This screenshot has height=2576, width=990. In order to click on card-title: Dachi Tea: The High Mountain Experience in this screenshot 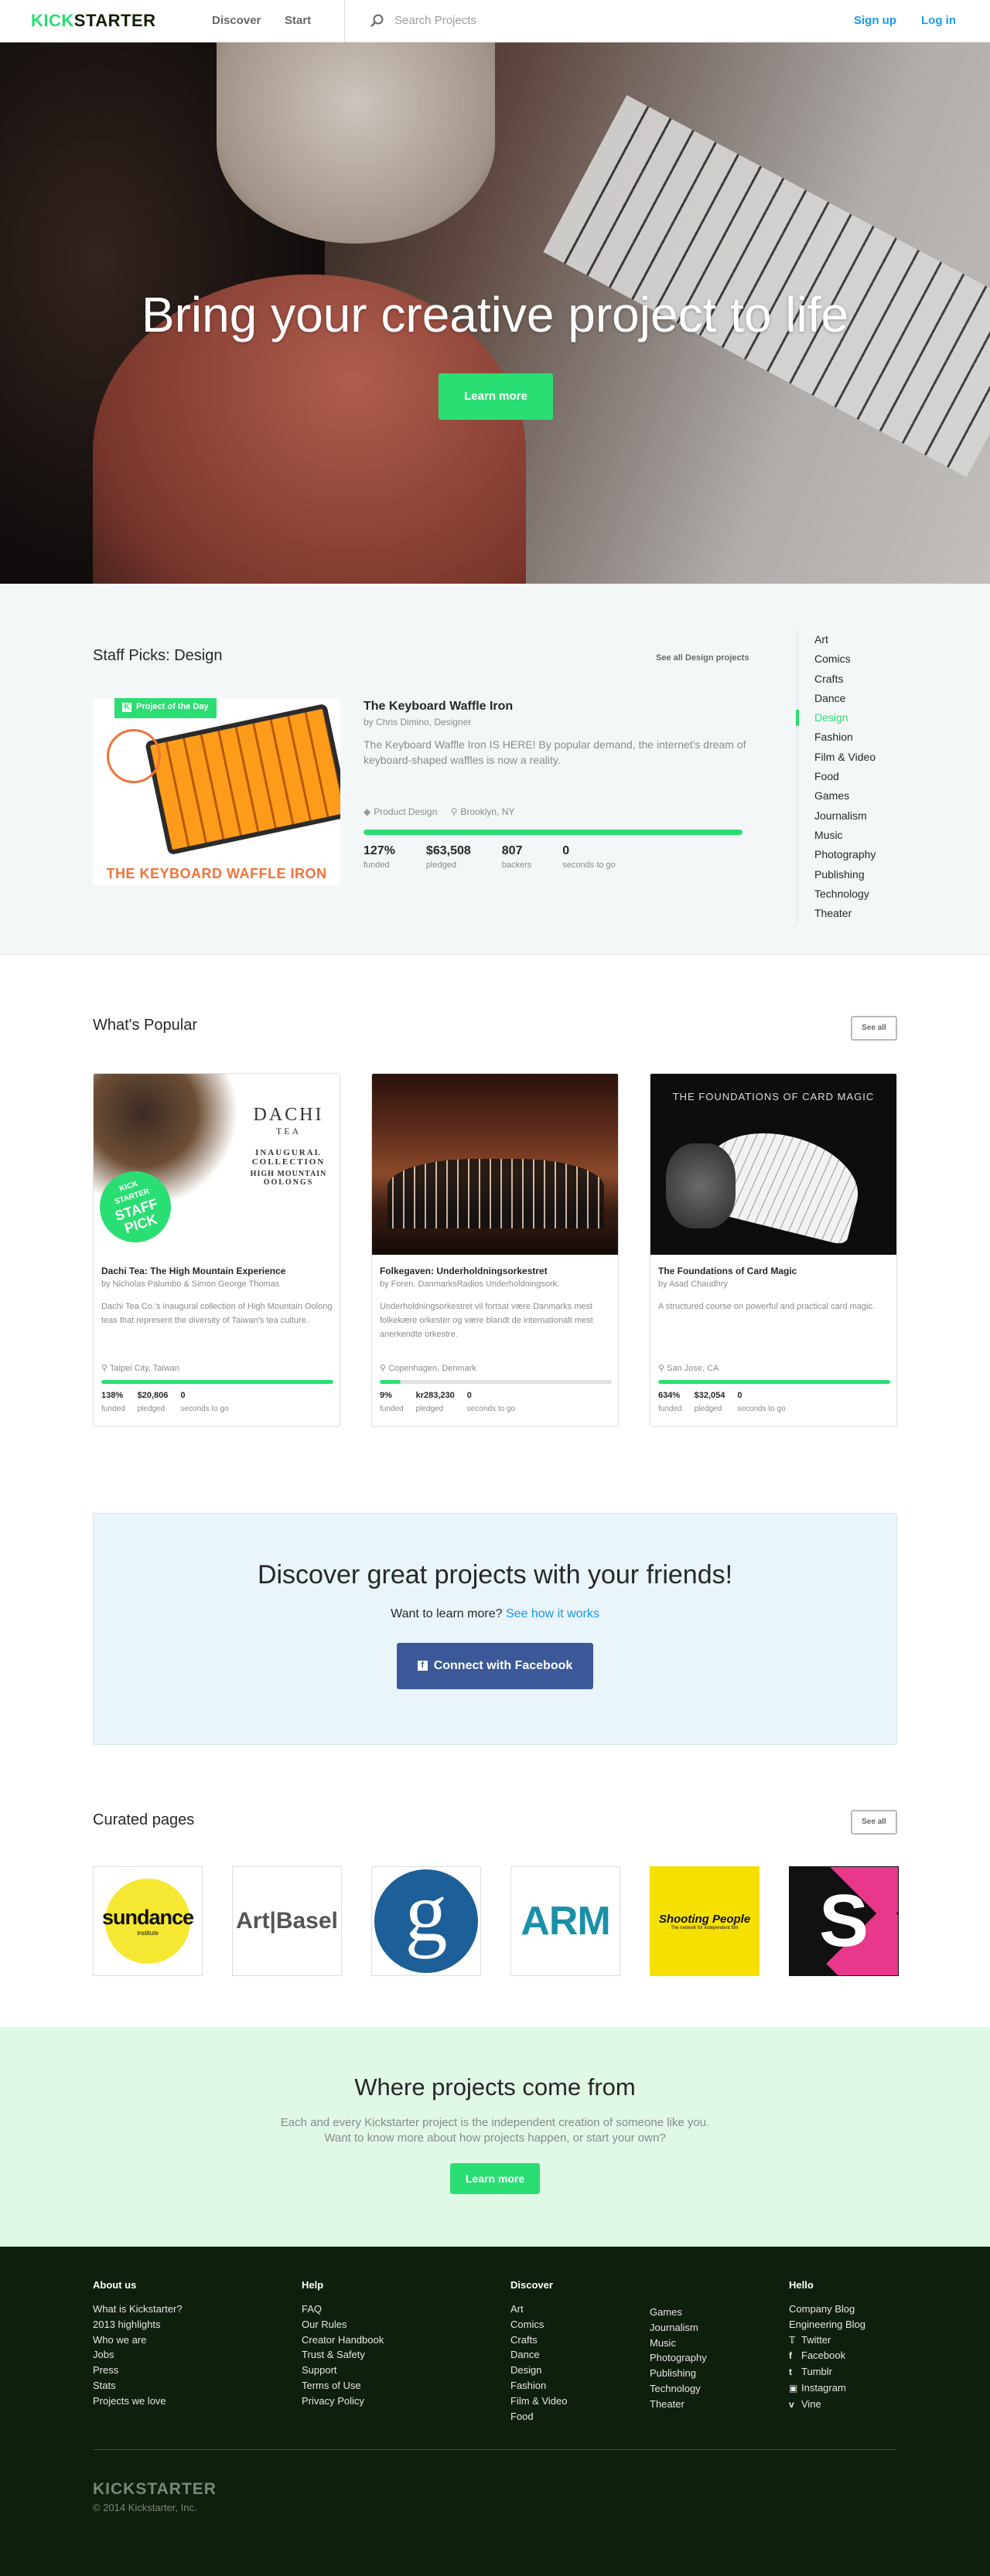, I will do `click(193, 1271)`.